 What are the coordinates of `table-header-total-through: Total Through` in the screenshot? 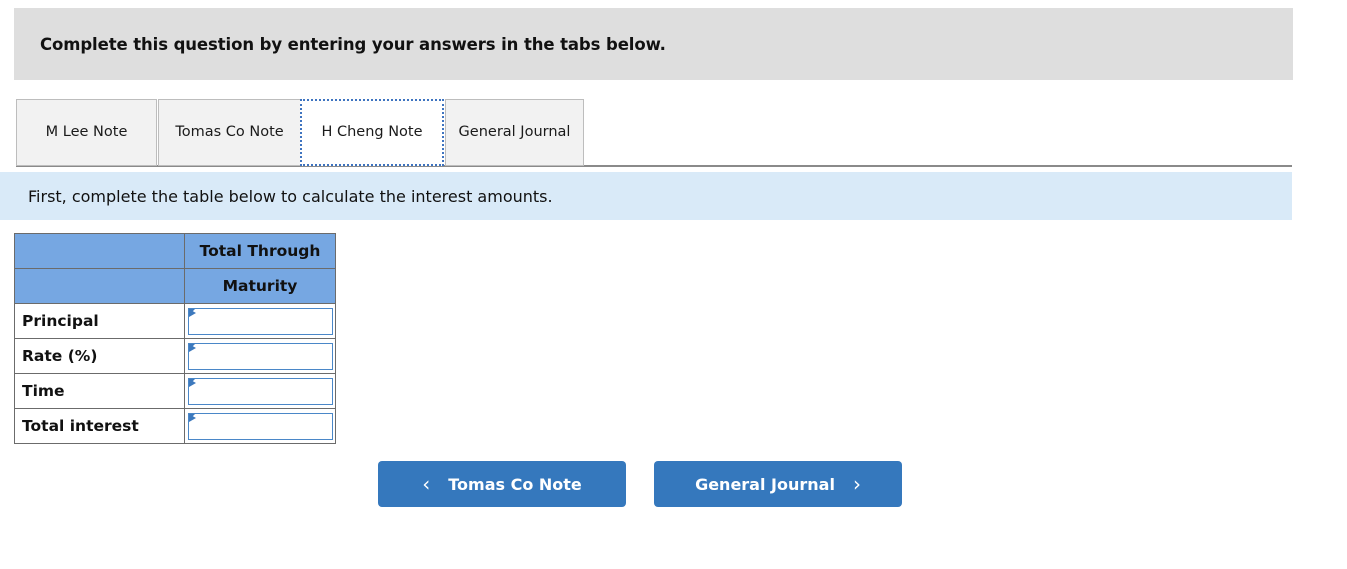 It's located at (260, 251).